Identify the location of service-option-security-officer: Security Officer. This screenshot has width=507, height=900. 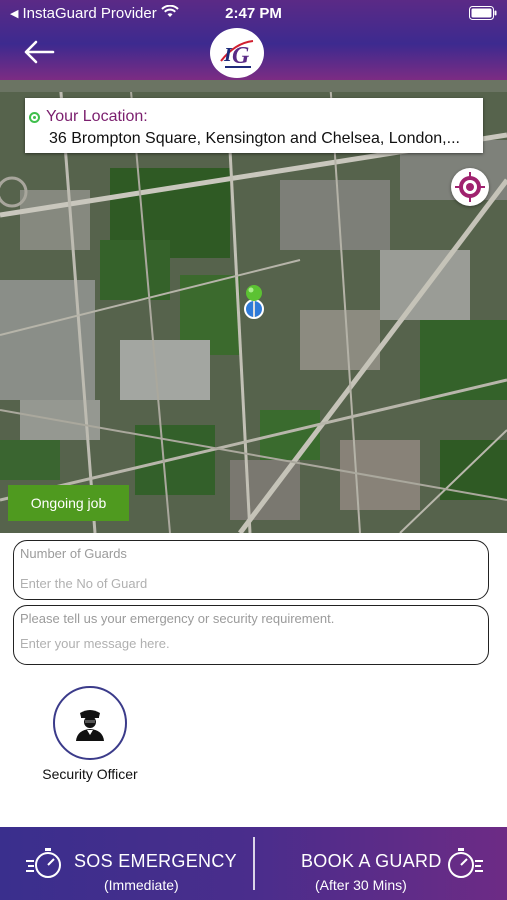
(90, 734).